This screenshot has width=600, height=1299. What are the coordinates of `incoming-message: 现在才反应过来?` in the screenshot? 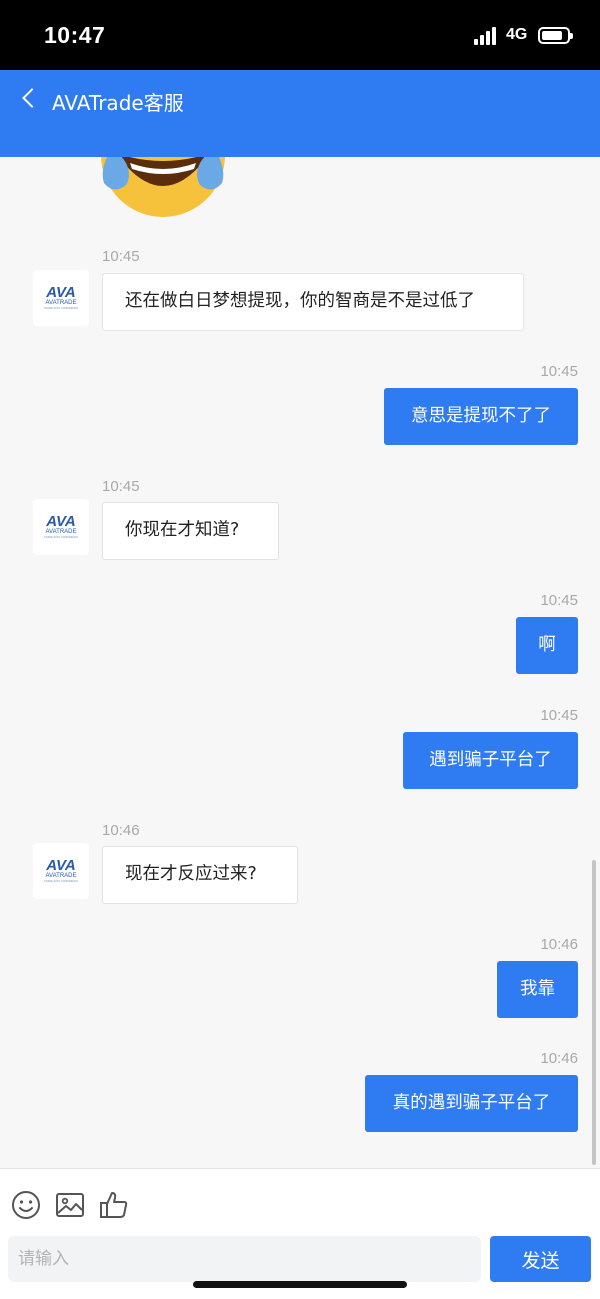 It's located at (200, 875).